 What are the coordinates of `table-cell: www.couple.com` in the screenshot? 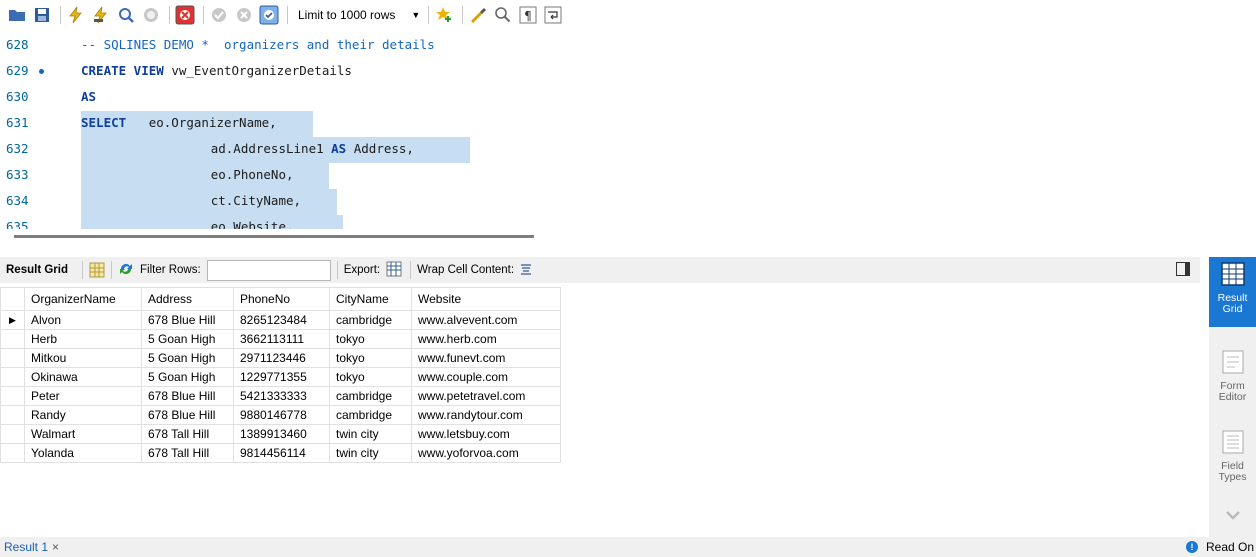 It's located at (486, 377).